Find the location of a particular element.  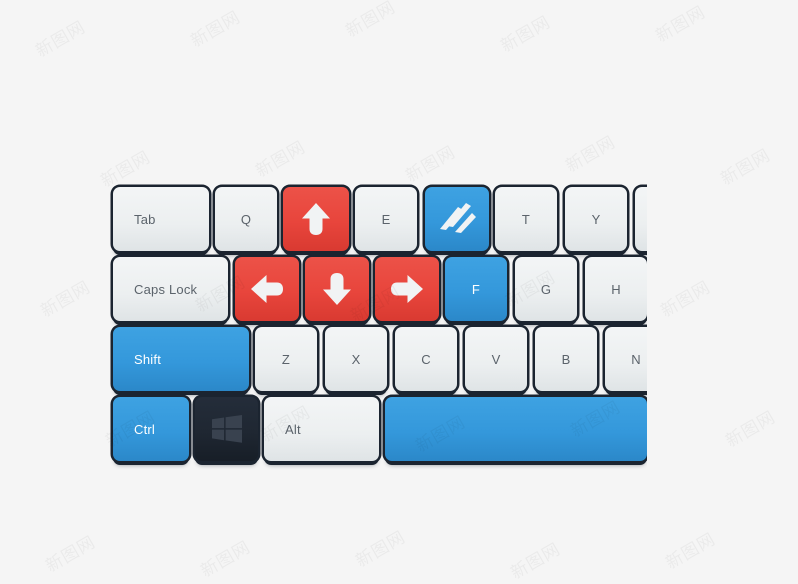

key-label: Ctrl is located at coordinates (145, 429).